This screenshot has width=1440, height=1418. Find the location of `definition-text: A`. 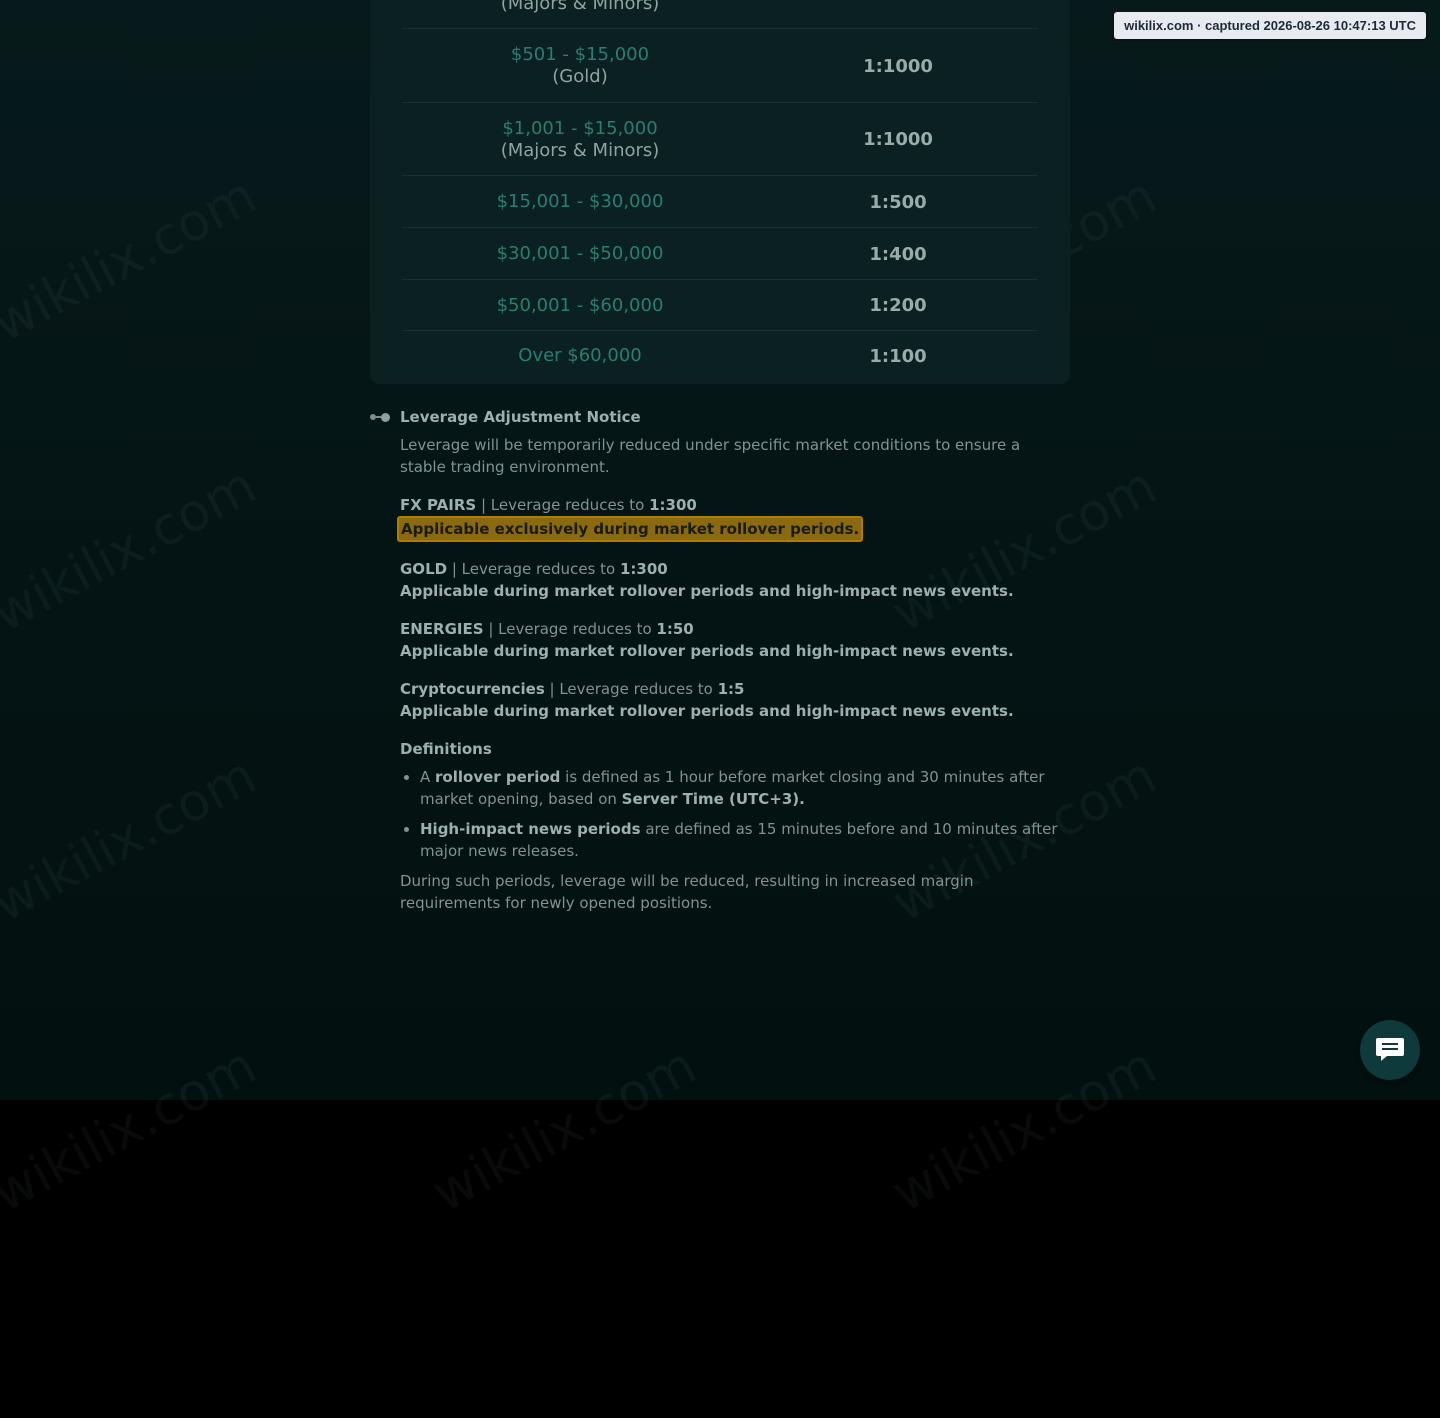

definition-text: A is located at coordinates (428, 777).